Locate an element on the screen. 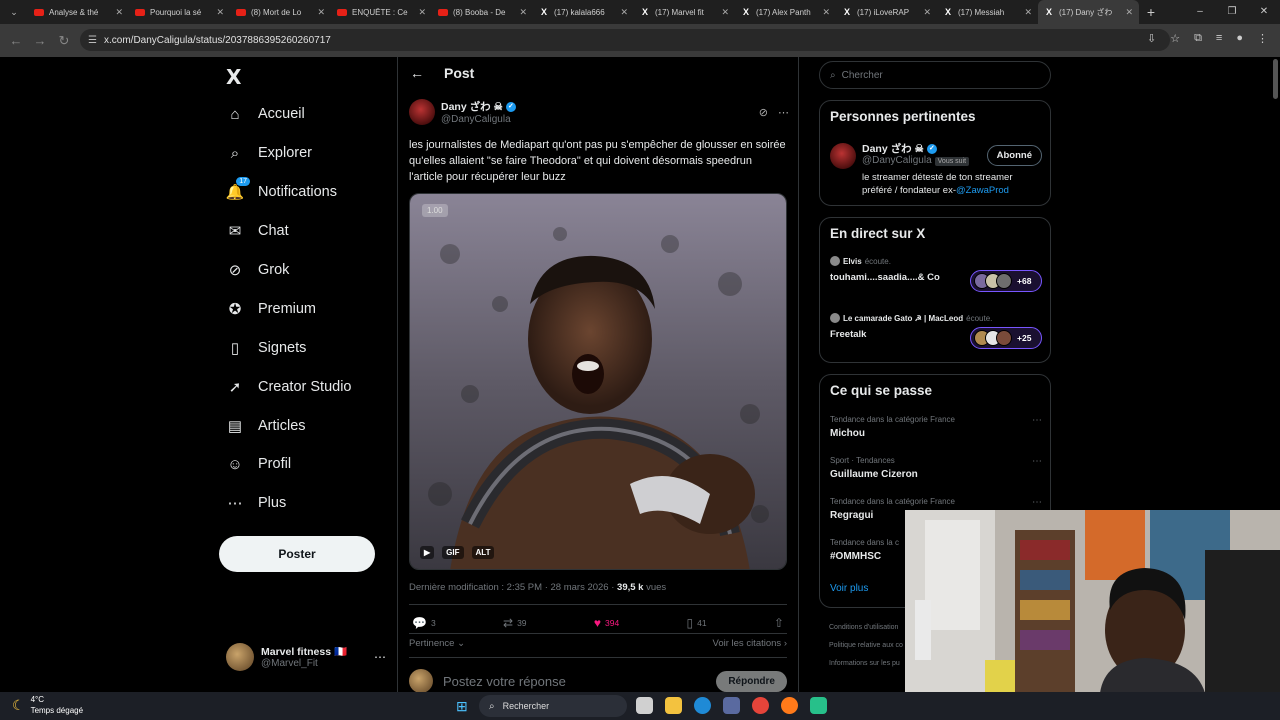  install-app-icon: ⇩ is located at coordinates (1151, 38).